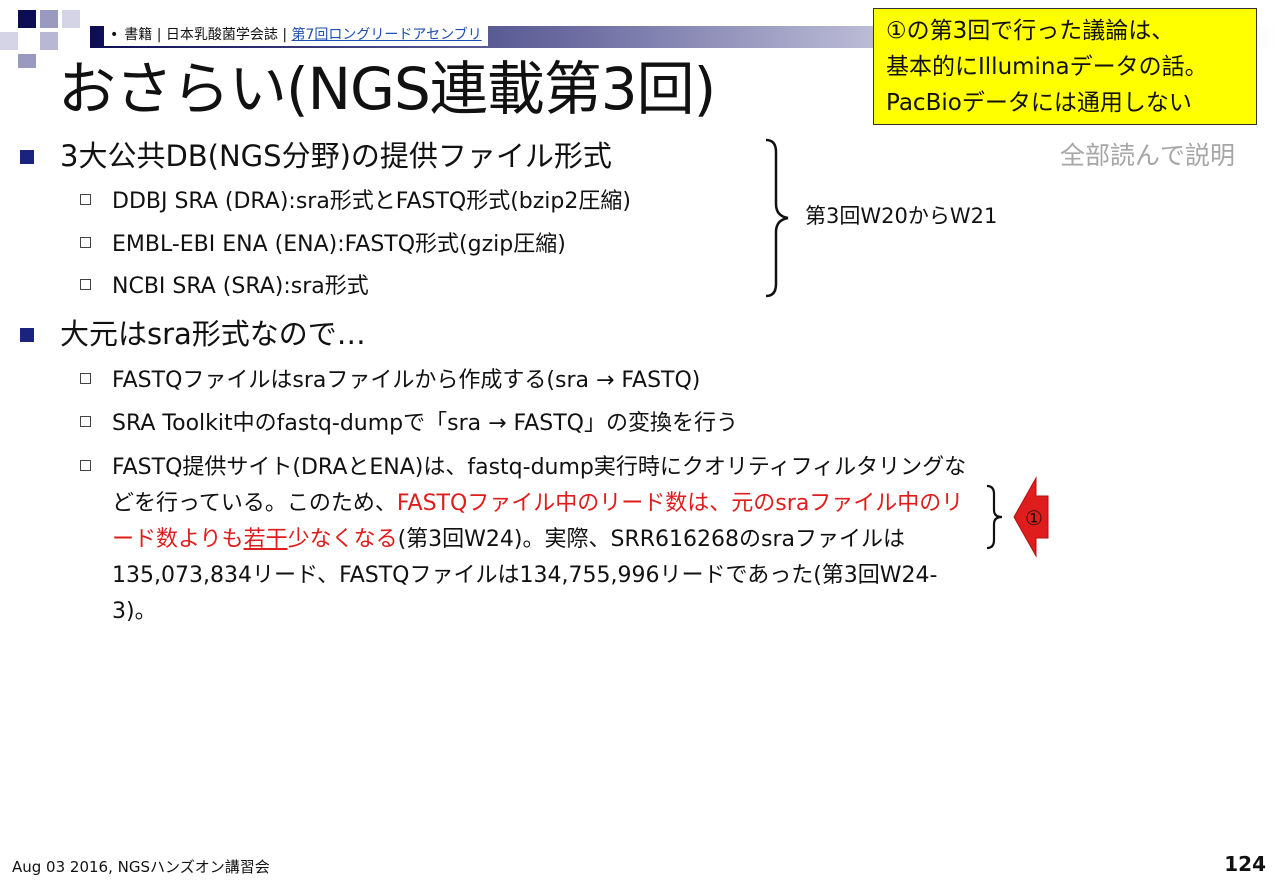  I want to click on page-number: 124, so click(1245, 864).